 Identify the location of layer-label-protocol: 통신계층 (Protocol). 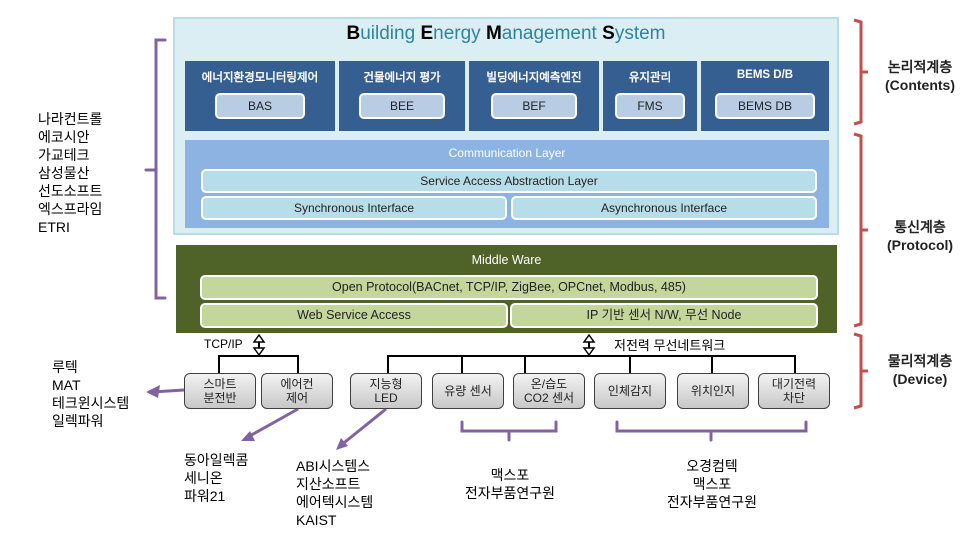
(920, 236).